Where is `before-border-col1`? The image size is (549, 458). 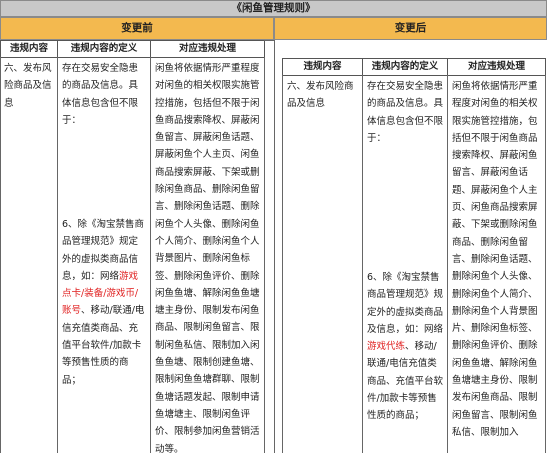
before-border-col1 is located at coordinates (57, 255).